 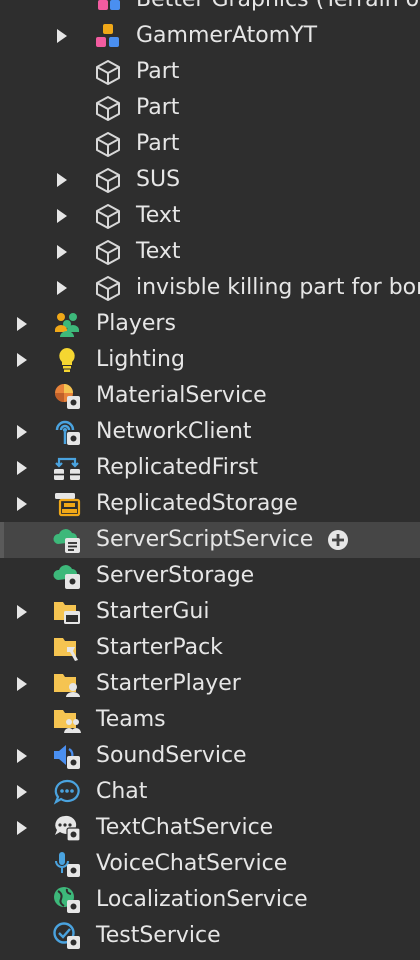 I want to click on tree-row-localizationservice: LocalizationService, so click(x=210, y=900).